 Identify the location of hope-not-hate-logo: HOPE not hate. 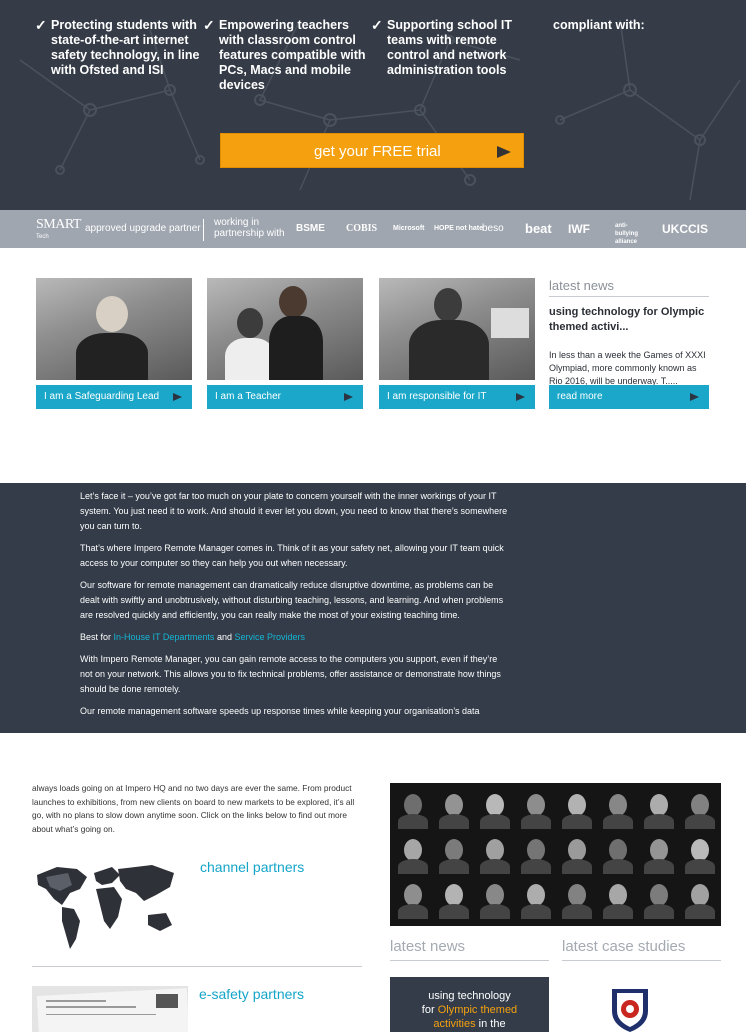
(458, 229).